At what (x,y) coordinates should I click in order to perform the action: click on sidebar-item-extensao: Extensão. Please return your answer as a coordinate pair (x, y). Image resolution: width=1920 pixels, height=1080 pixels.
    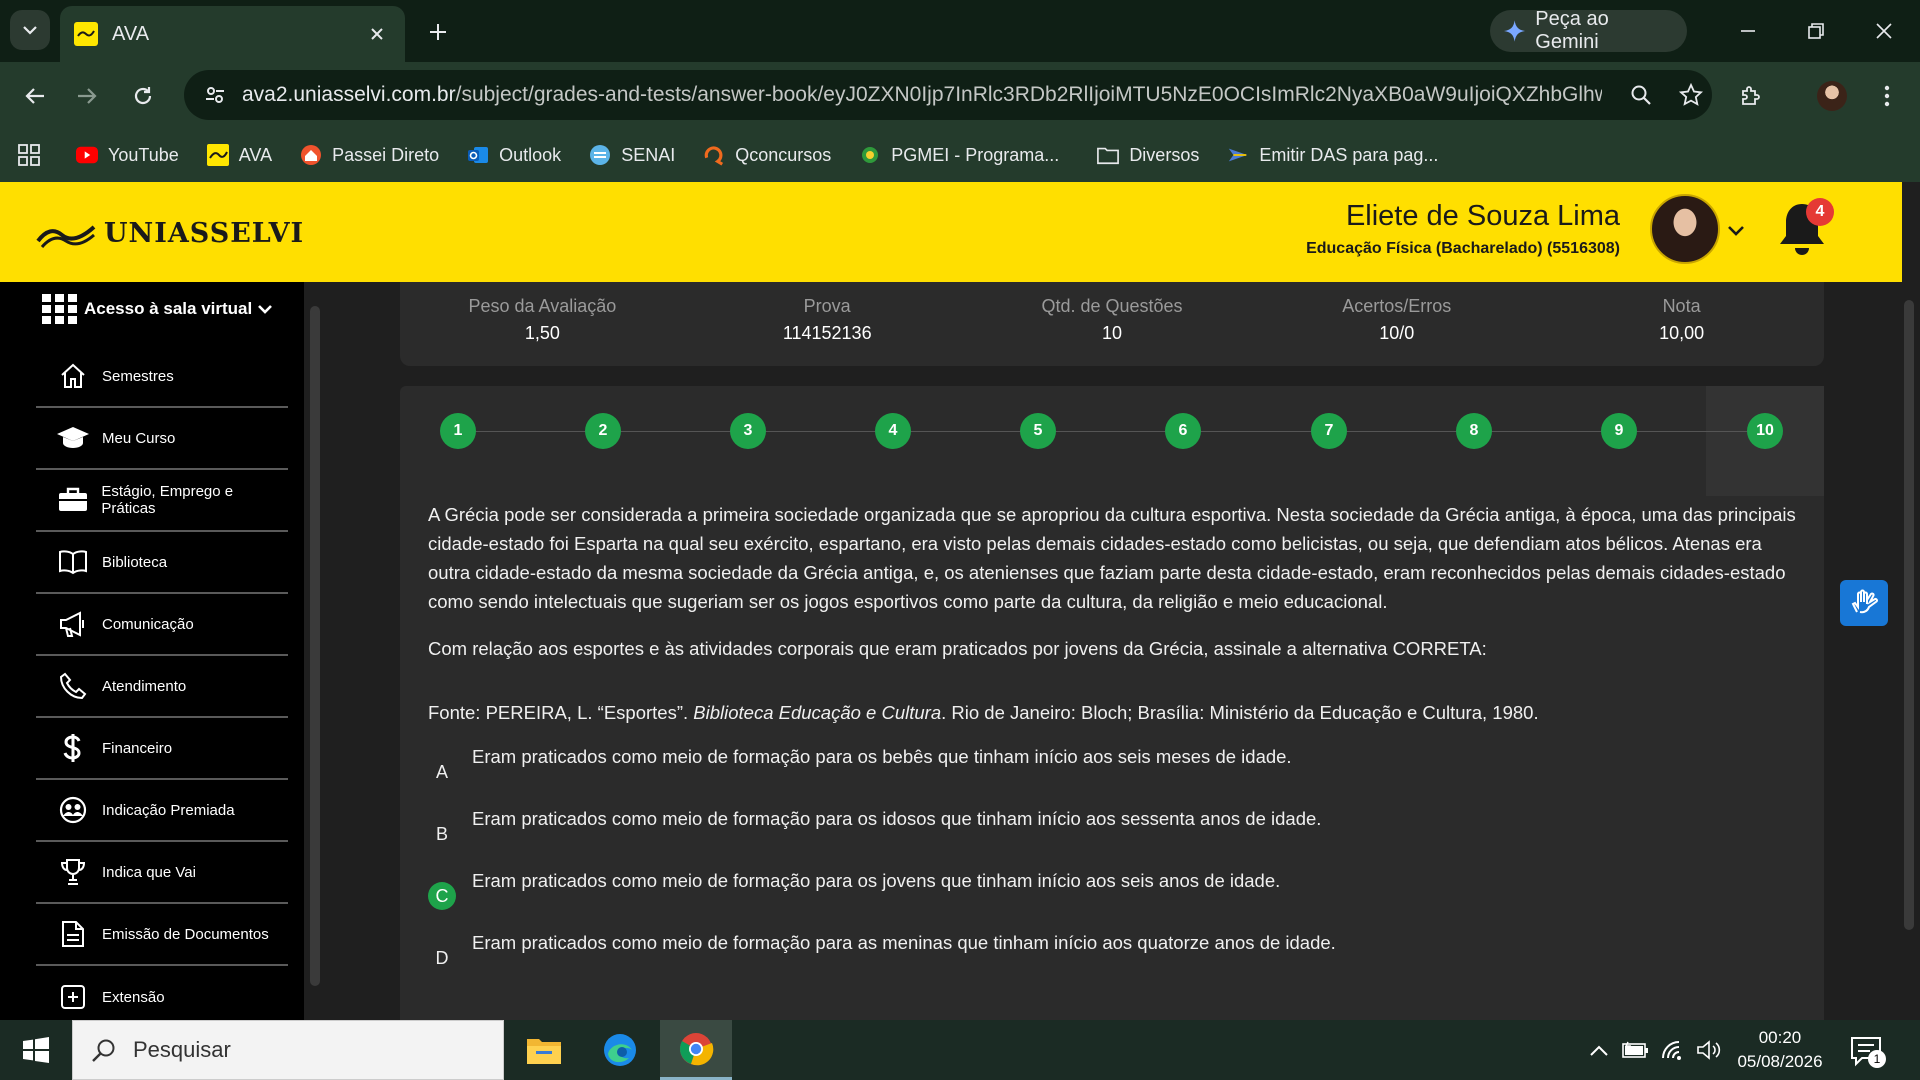
    Looking at the image, I should click on (162, 993).